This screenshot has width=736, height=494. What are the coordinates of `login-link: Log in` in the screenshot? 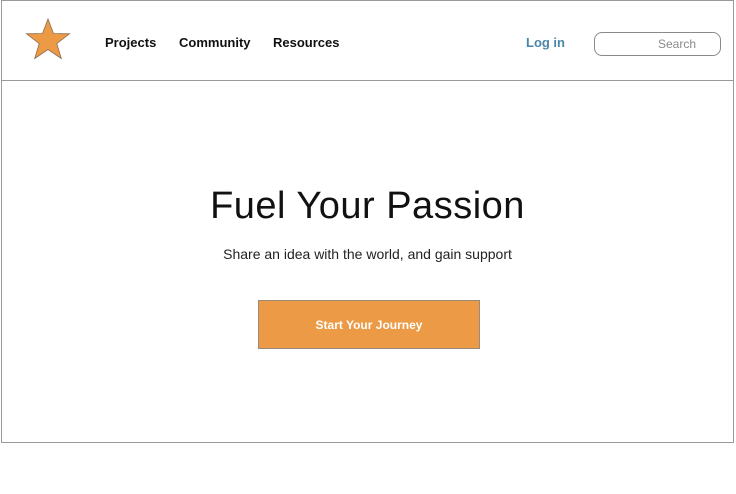 It's located at (545, 42).